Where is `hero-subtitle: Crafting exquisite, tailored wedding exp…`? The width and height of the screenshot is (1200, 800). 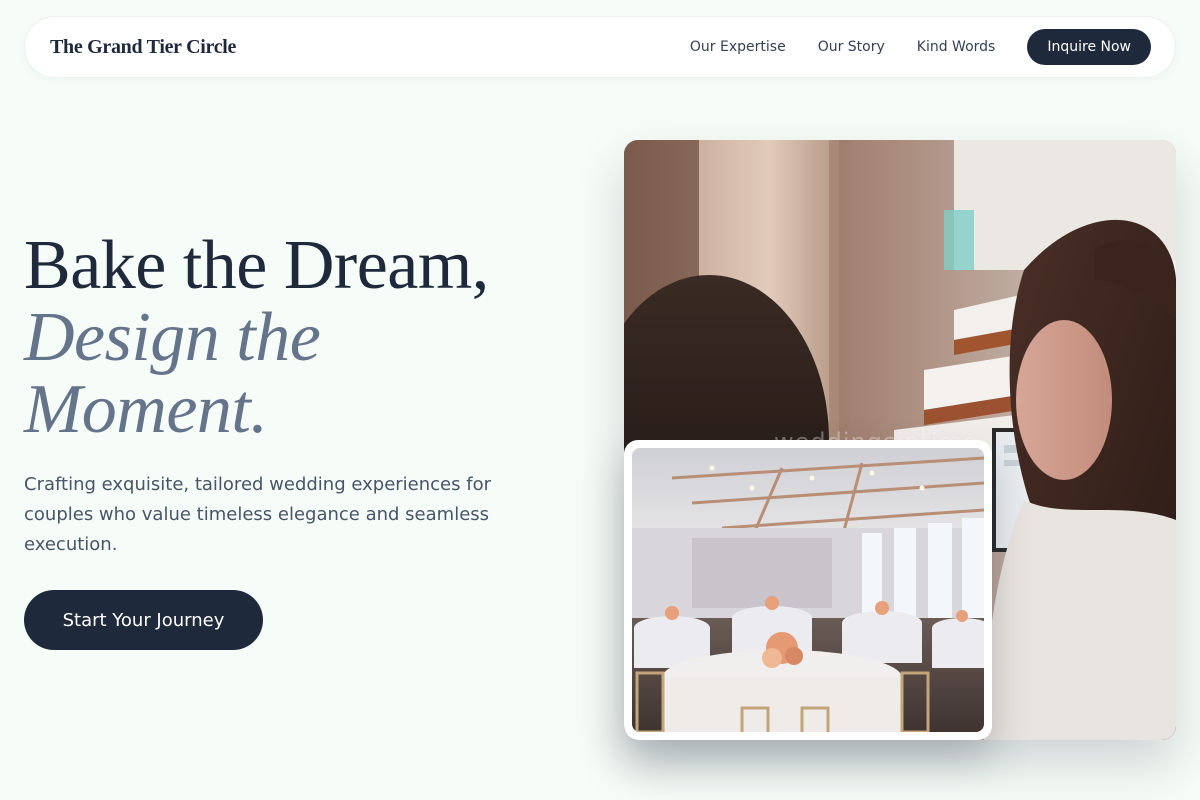 hero-subtitle: Crafting exquisite, tailored wedding exp… is located at coordinates (257, 514).